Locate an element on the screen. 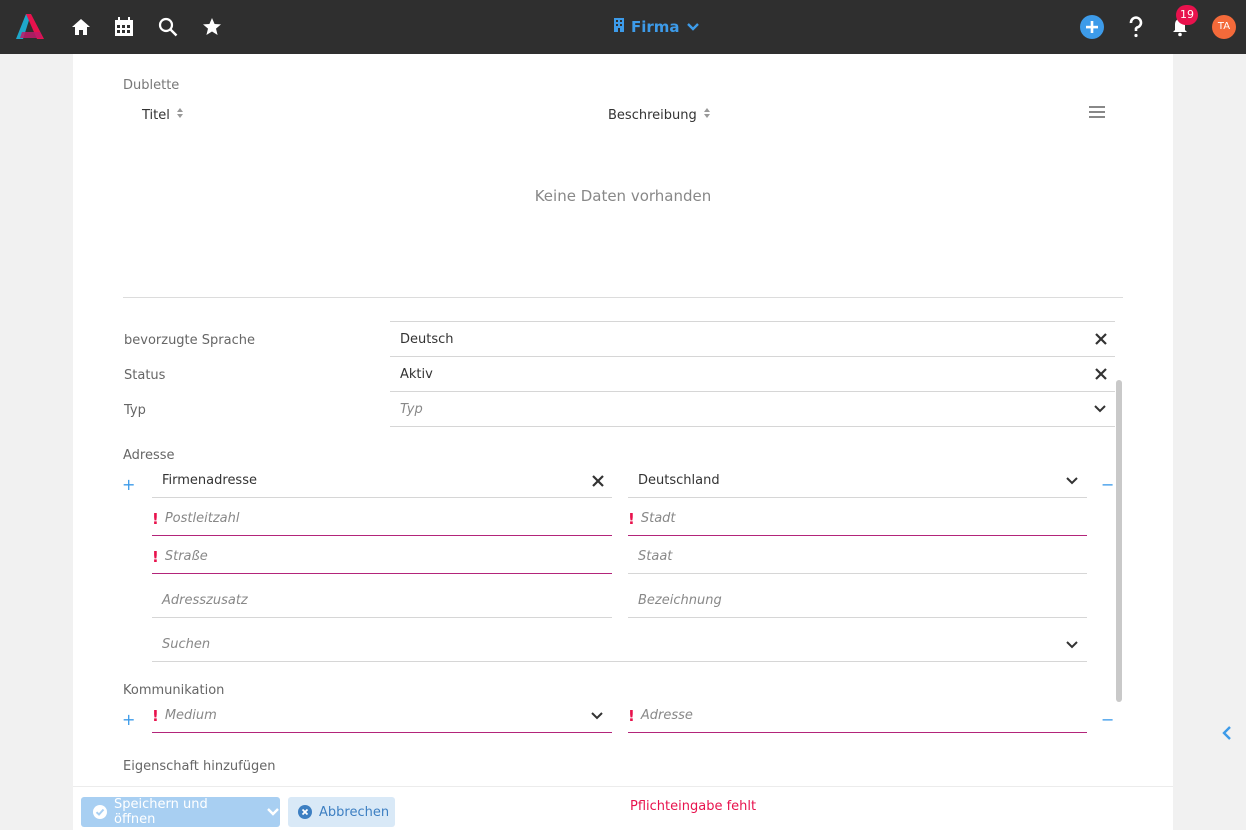 The height and width of the screenshot is (830, 1246). address-type-value: Firmenadresse is located at coordinates (209, 480).